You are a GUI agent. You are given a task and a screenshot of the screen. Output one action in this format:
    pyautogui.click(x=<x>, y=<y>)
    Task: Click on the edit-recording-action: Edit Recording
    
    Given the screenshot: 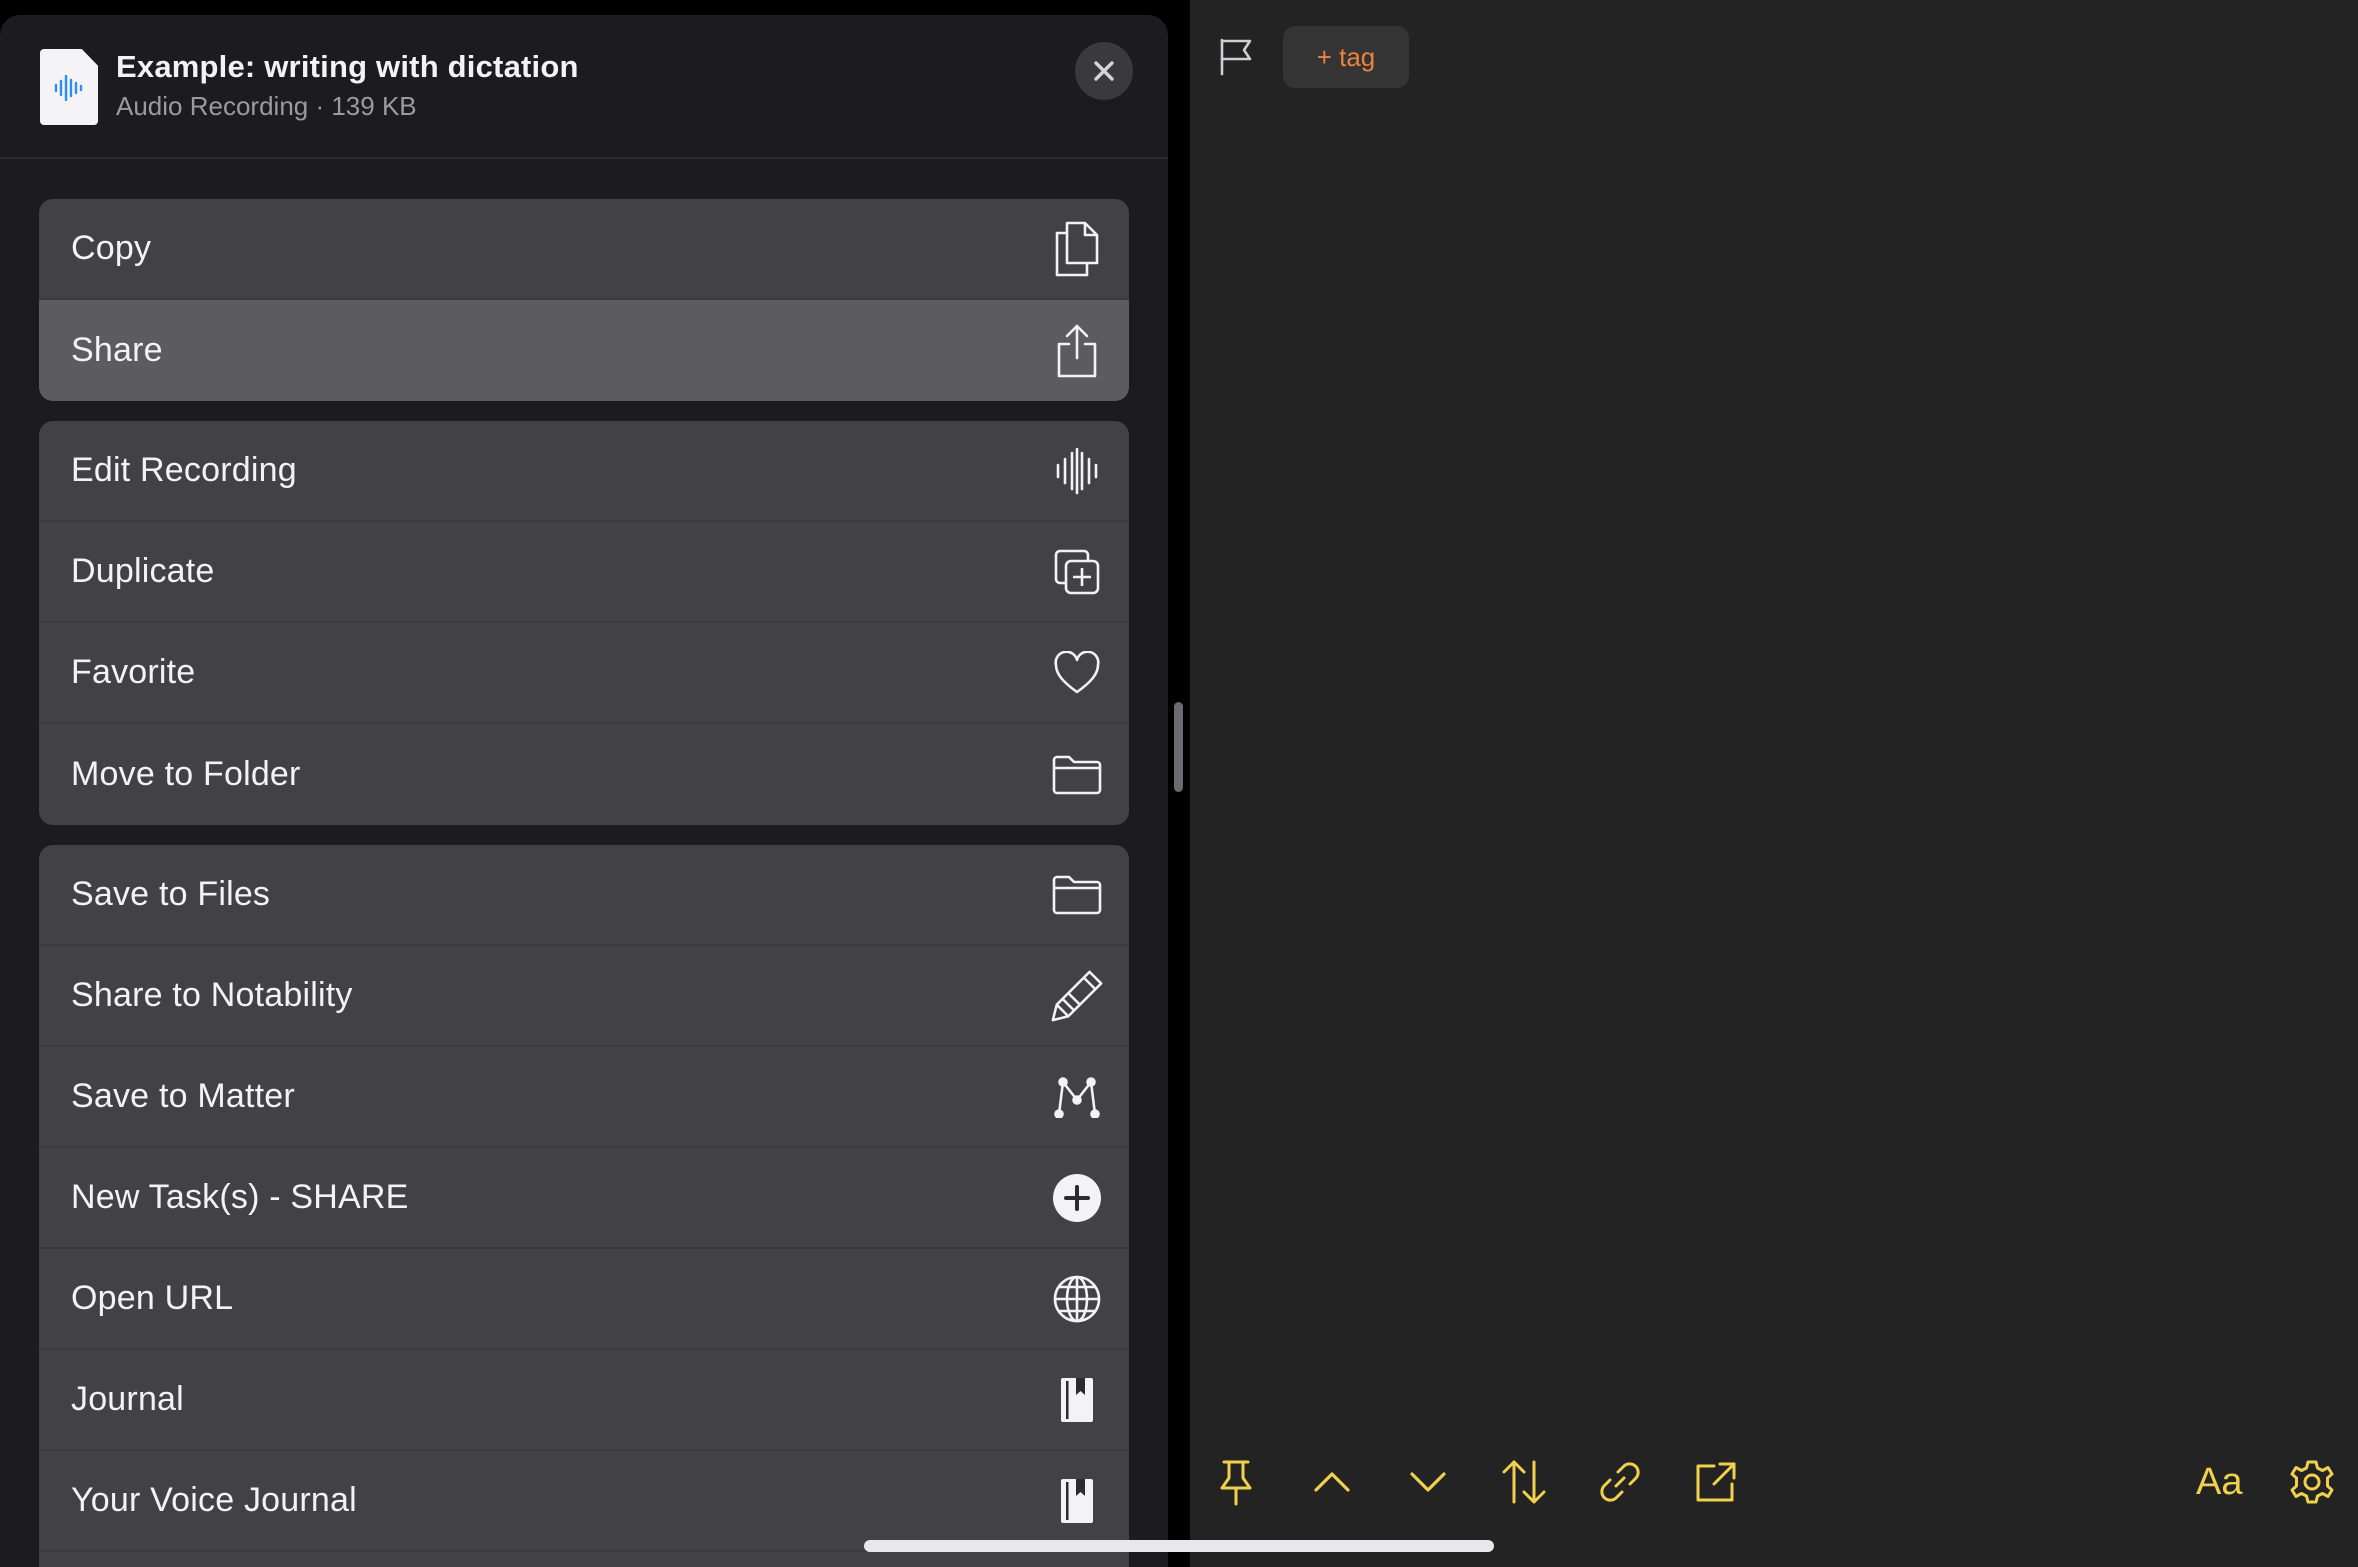 What is the action you would take?
    pyautogui.click(x=584, y=471)
    